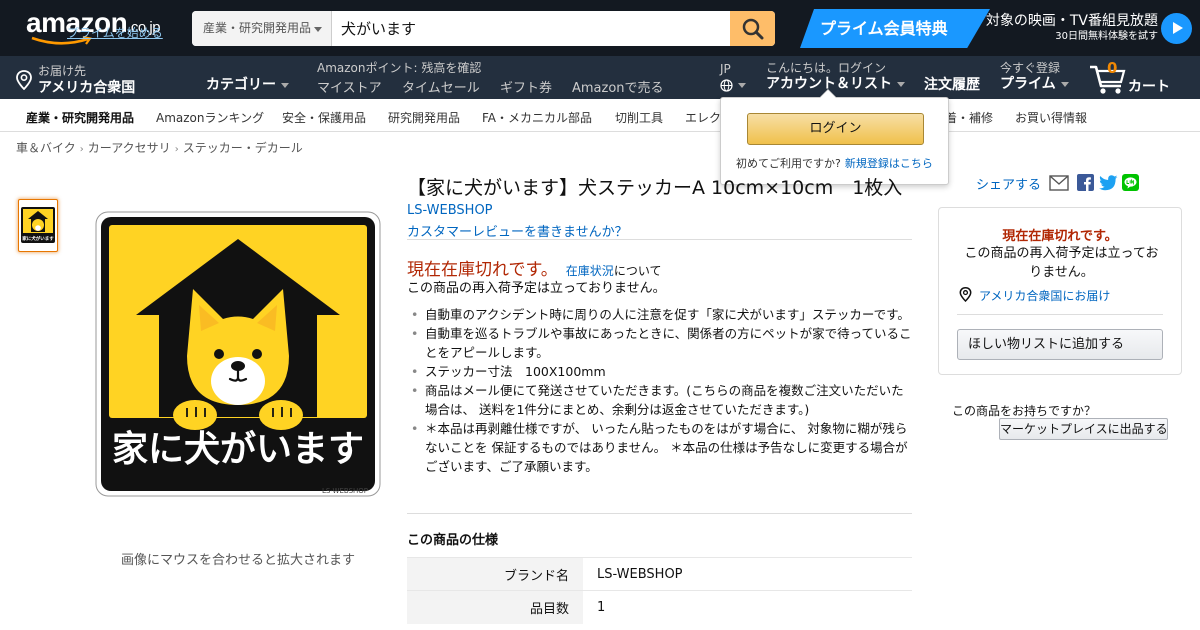 Image resolution: width=1200 pixels, height=630 pixels. I want to click on account-flyout: ログイン 初めてご利用ですか? 新規登録はこちら, so click(834, 137).